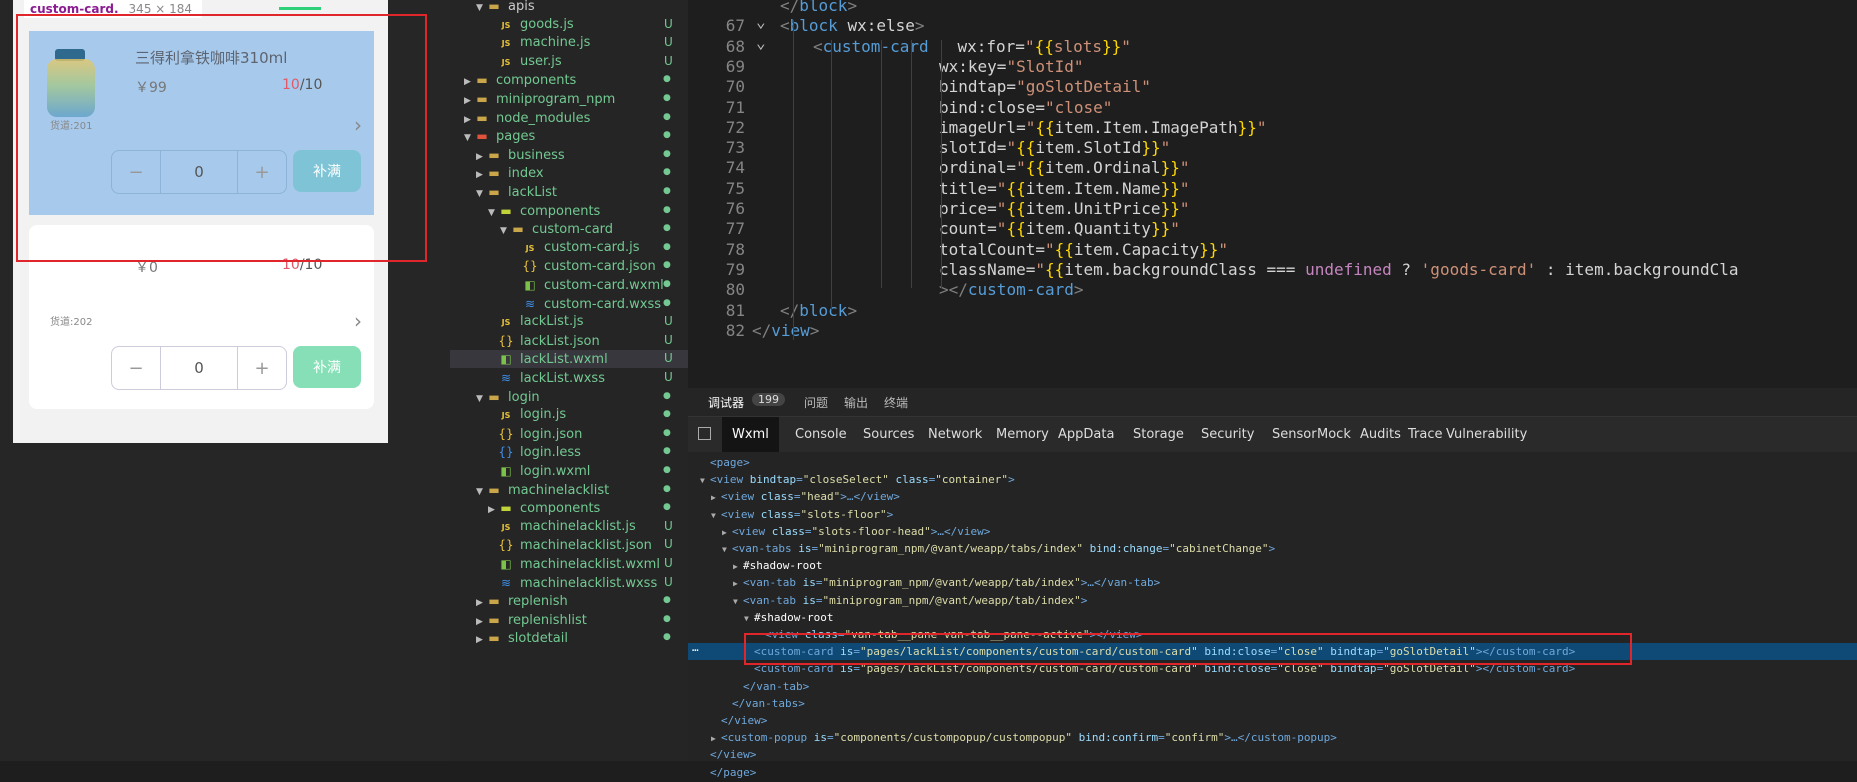  I want to click on quantity-input: 0, so click(199, 368).